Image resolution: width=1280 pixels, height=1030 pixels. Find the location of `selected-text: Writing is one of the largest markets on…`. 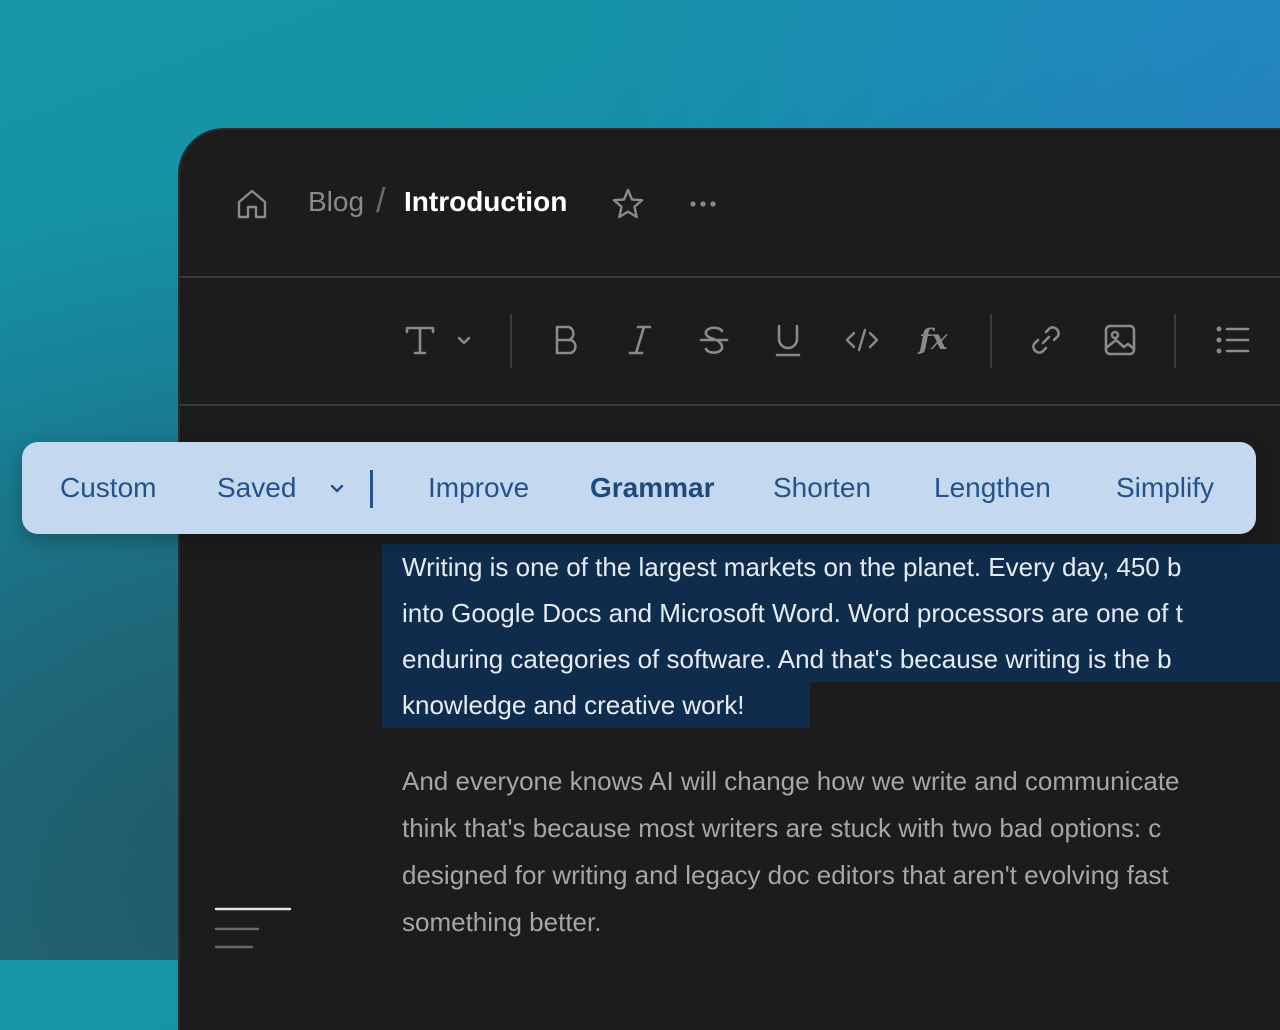

selected-text: Writing is one of the largest markets on… is located at coordinates (831, 644).